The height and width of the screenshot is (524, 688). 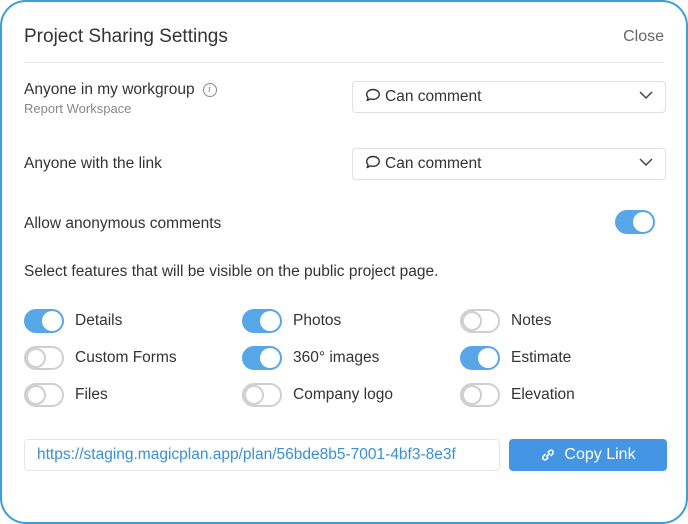 I want to click on feature-label-custom-forms: Custom Forms, so click(x=126, y=357).